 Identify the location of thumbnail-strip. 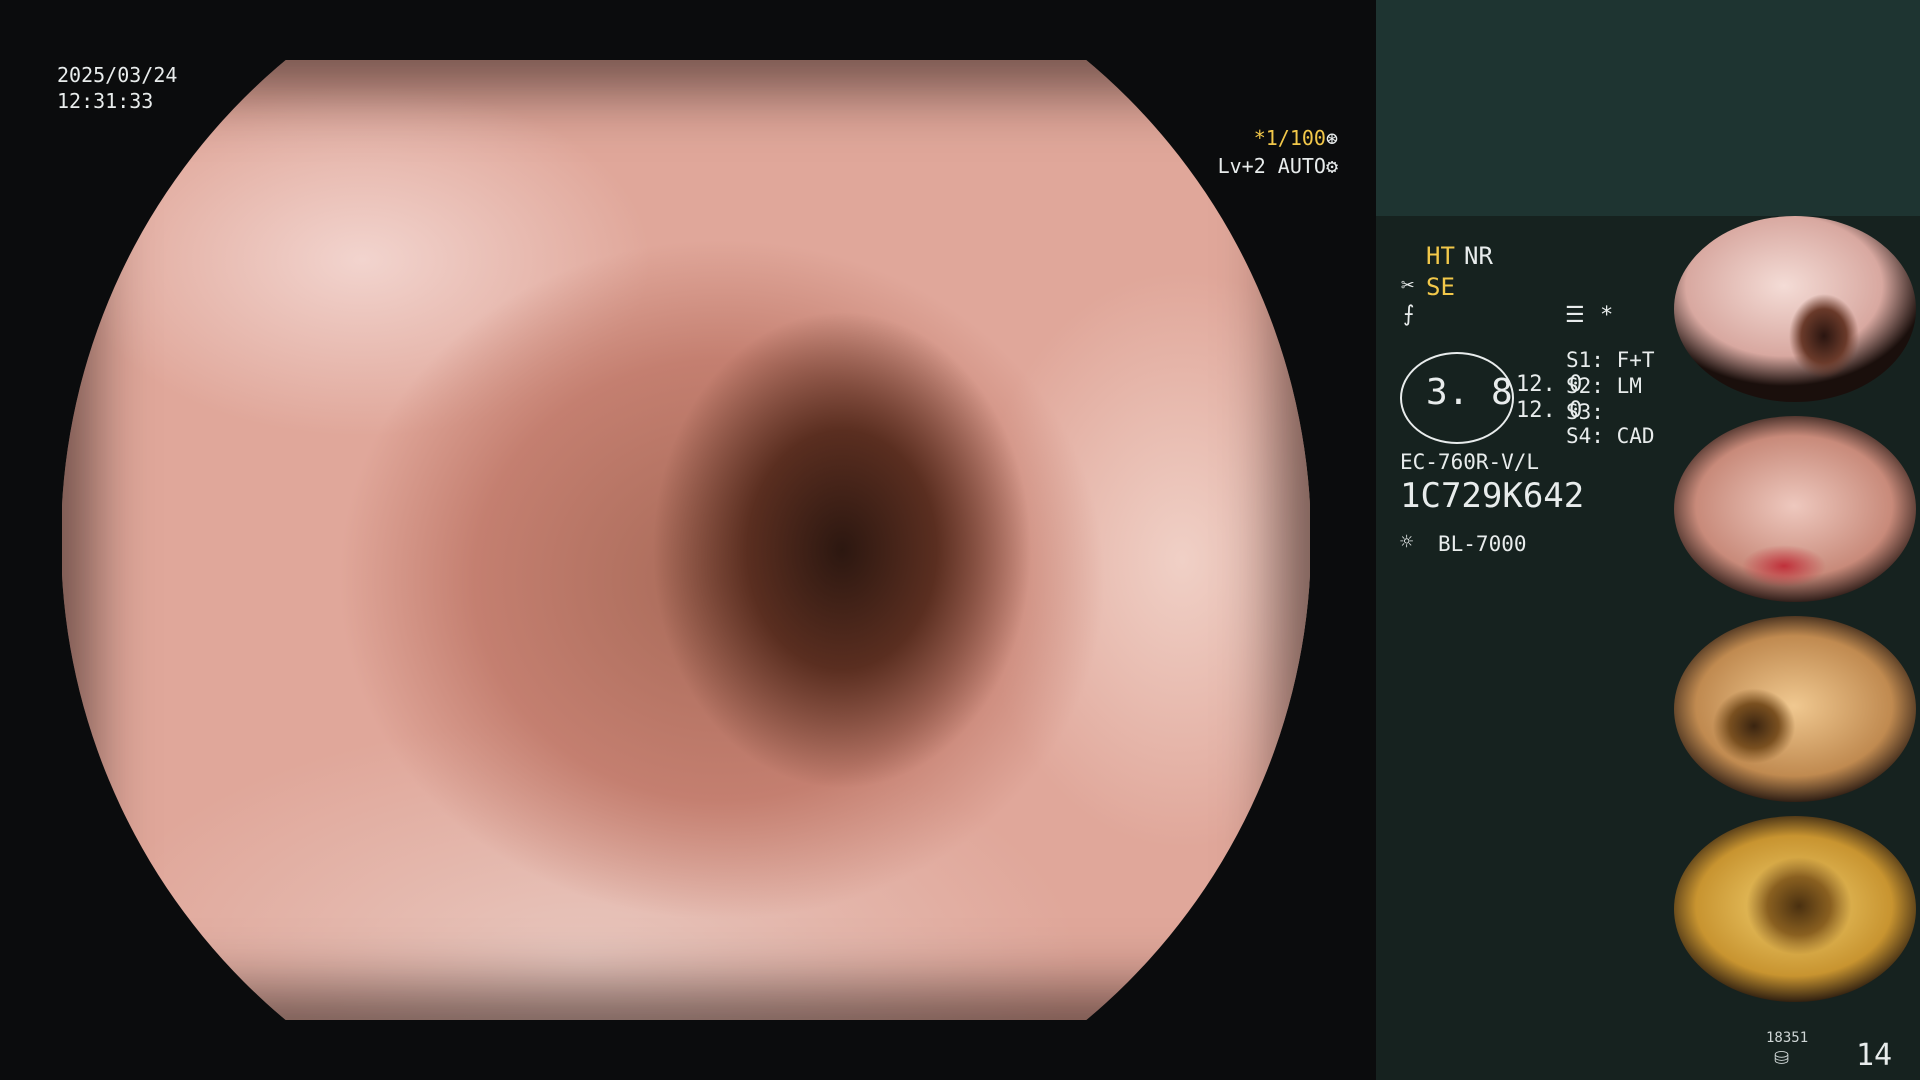
(1795, 616).